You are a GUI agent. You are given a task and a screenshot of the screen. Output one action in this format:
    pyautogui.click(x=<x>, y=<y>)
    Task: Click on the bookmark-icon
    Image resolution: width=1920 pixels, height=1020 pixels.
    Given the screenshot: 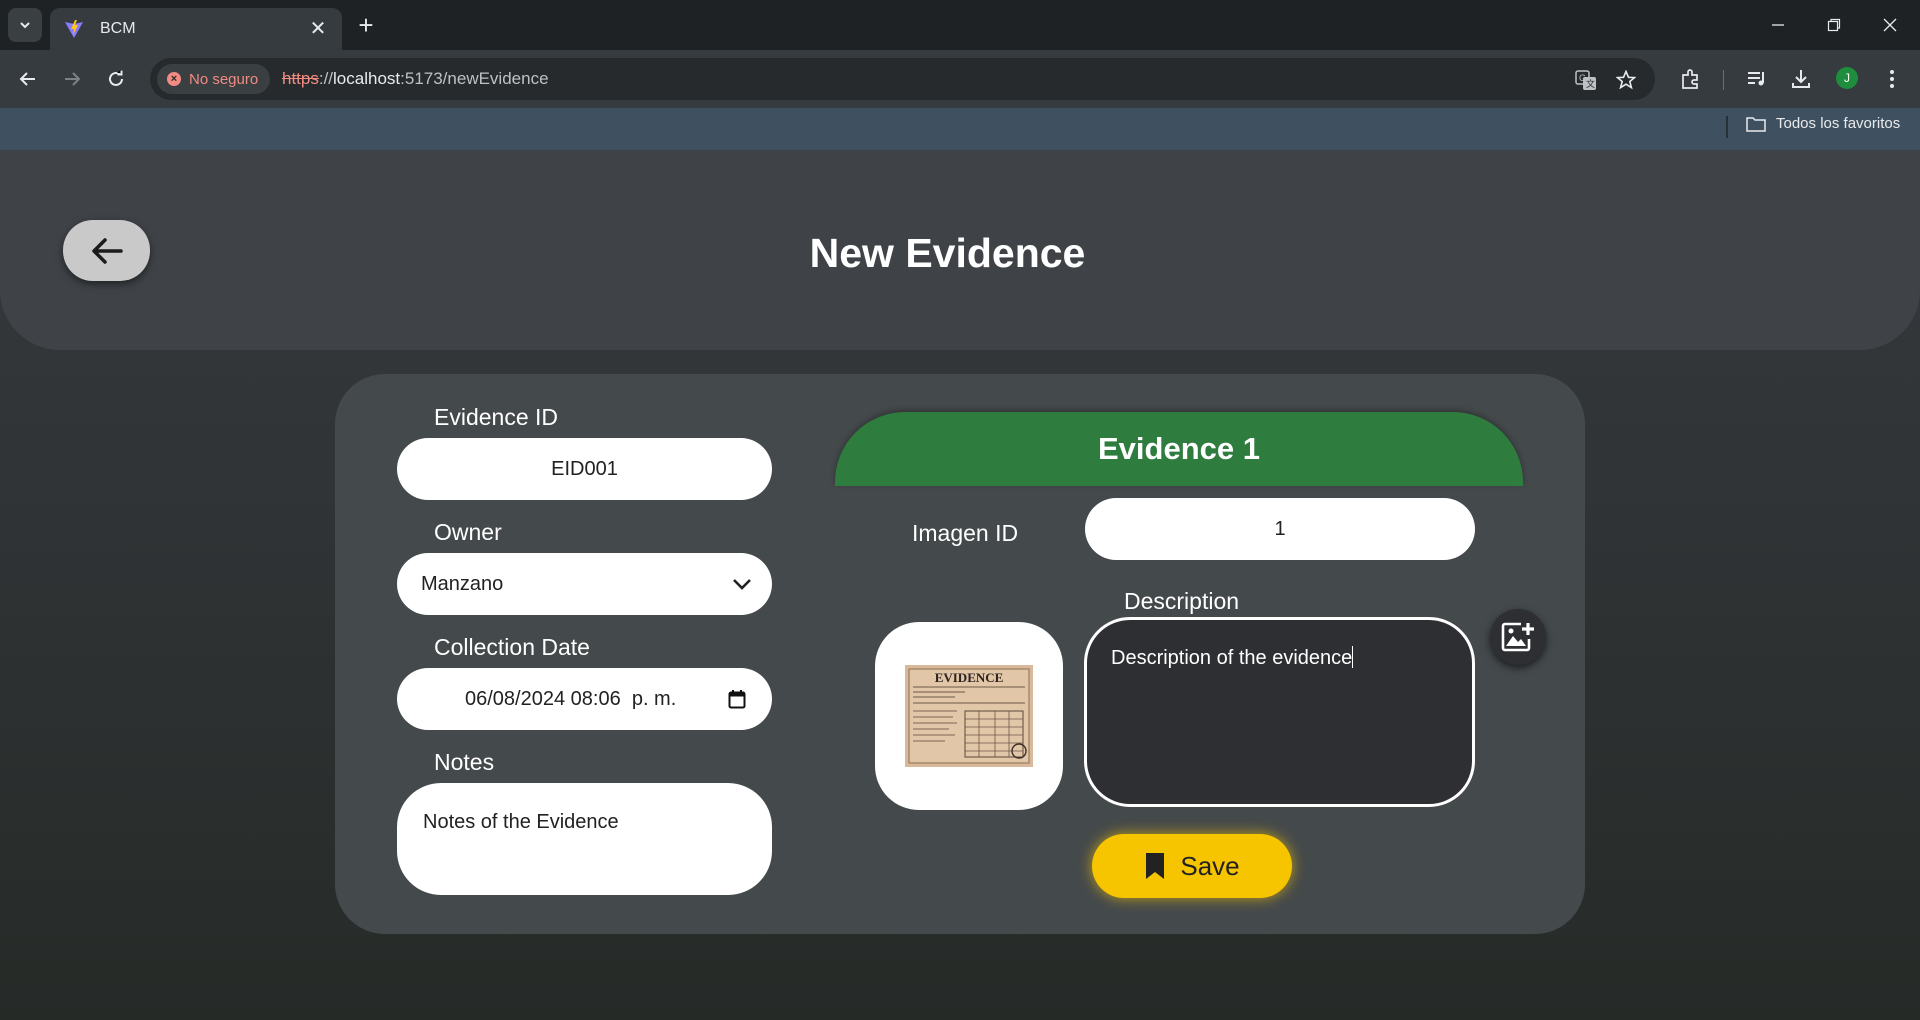 What is the action you would take?
    pyautogui.click(x=1155, y=866)
    